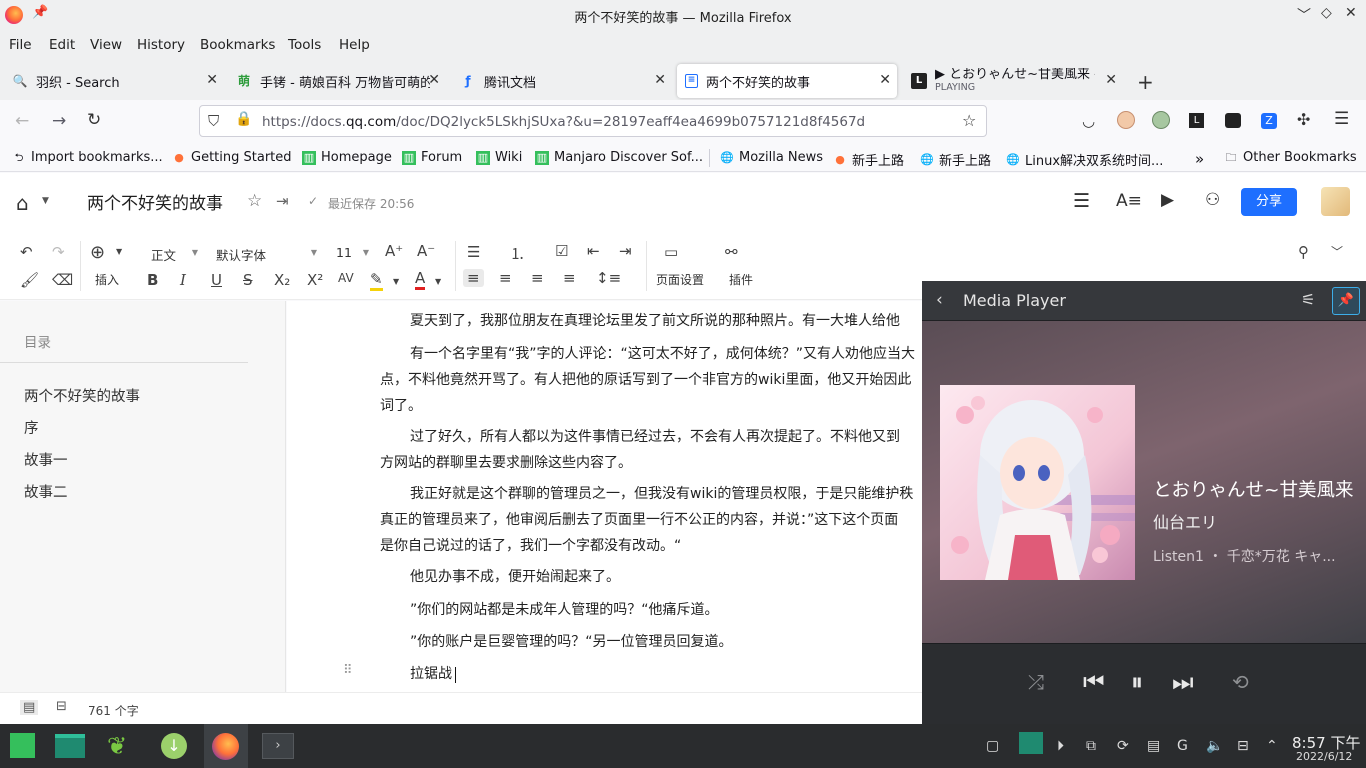 The width and height of the screenshot is (1366, 768). What do you see at coordinates (473, 278) in the screenshot?
I see `align-left-icon: ≡` at bounding box center [473, 278].